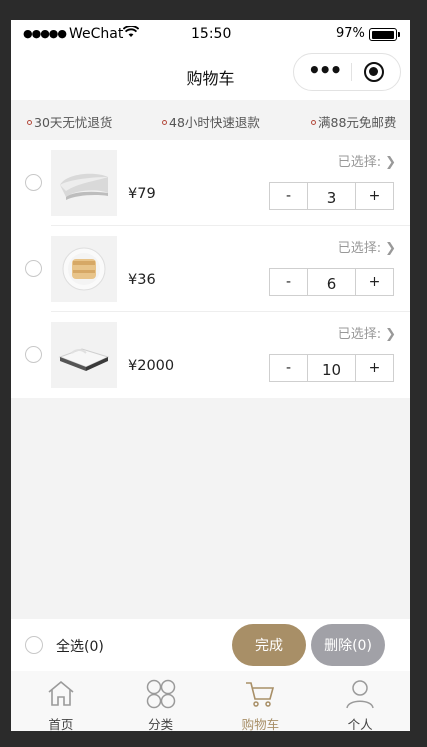 This screenshot has height=747, width=427. Describe the element at coordinates (348, 645) in the screenshot. I see `delete-button: 删除(0)` at that location.